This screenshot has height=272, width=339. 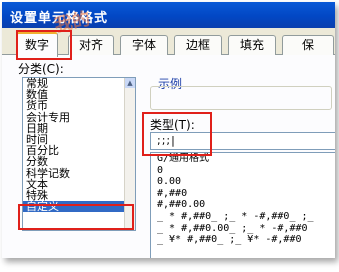 I want to click on tab-protection-label: 保, so click(x=307, y=45).